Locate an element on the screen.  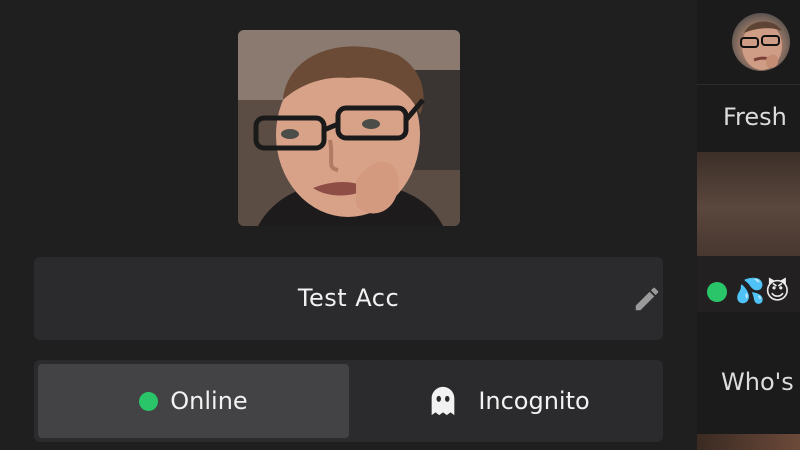
status-incognito-label: Incognito is located at coordinates (534, 401).